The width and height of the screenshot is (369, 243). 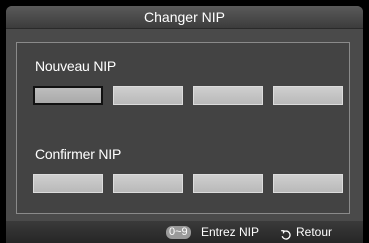 What do you see at coordinates (184, 17) in the screenshot?
I see `dialog-title: Changer NIP` at bounding box center [184, 17].